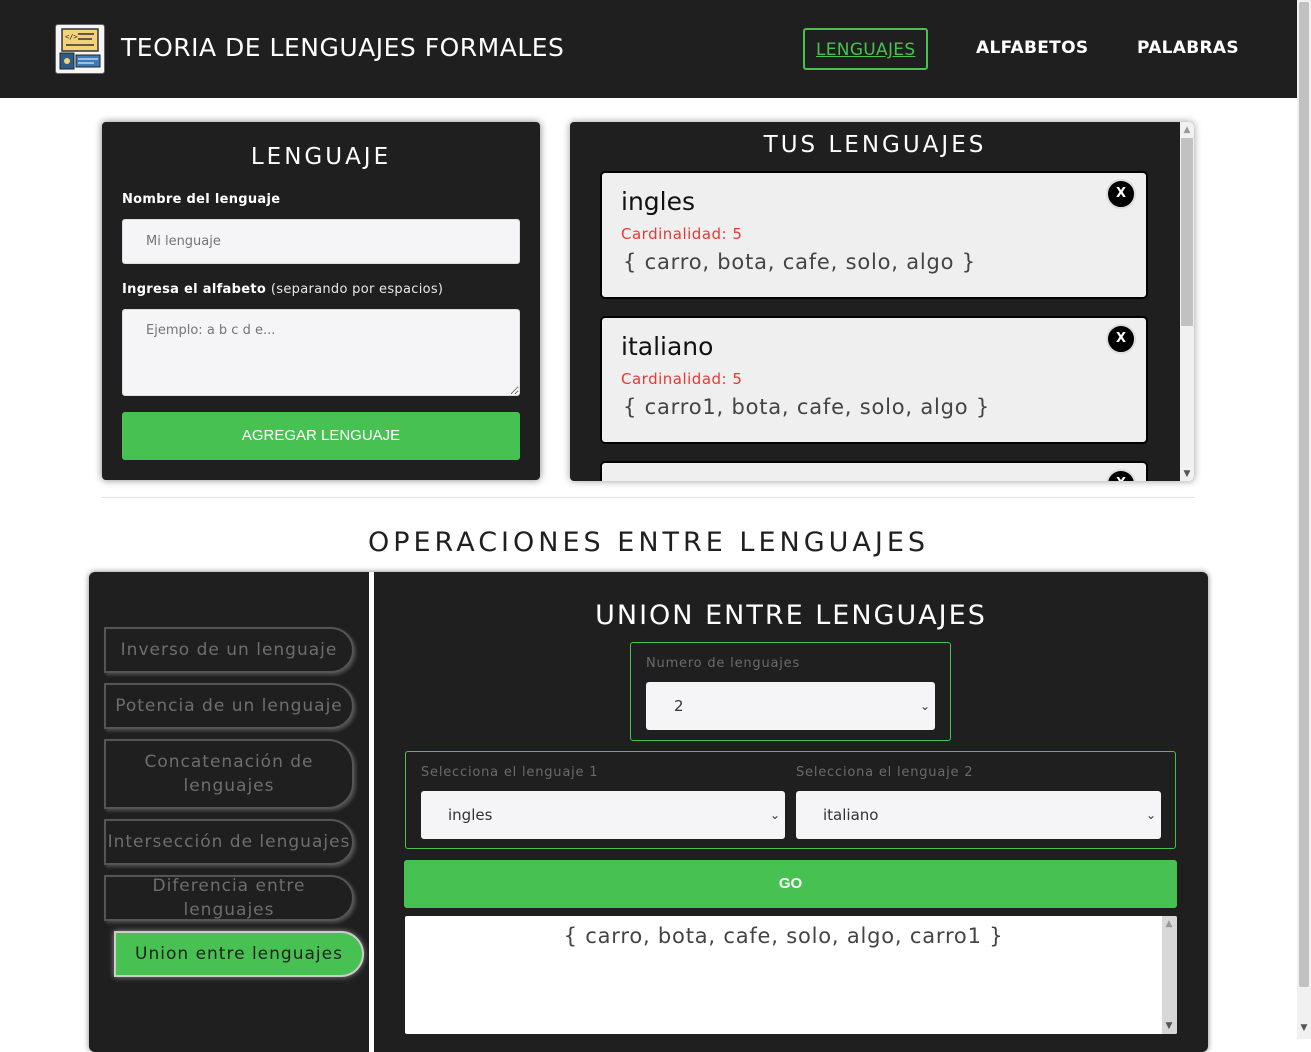 This screenshot has width=1311, height=1052. Describe the element at coordinates (1169, 975) in the screenshot. I see `result-scrollbar: ▲ ▼` at that location.